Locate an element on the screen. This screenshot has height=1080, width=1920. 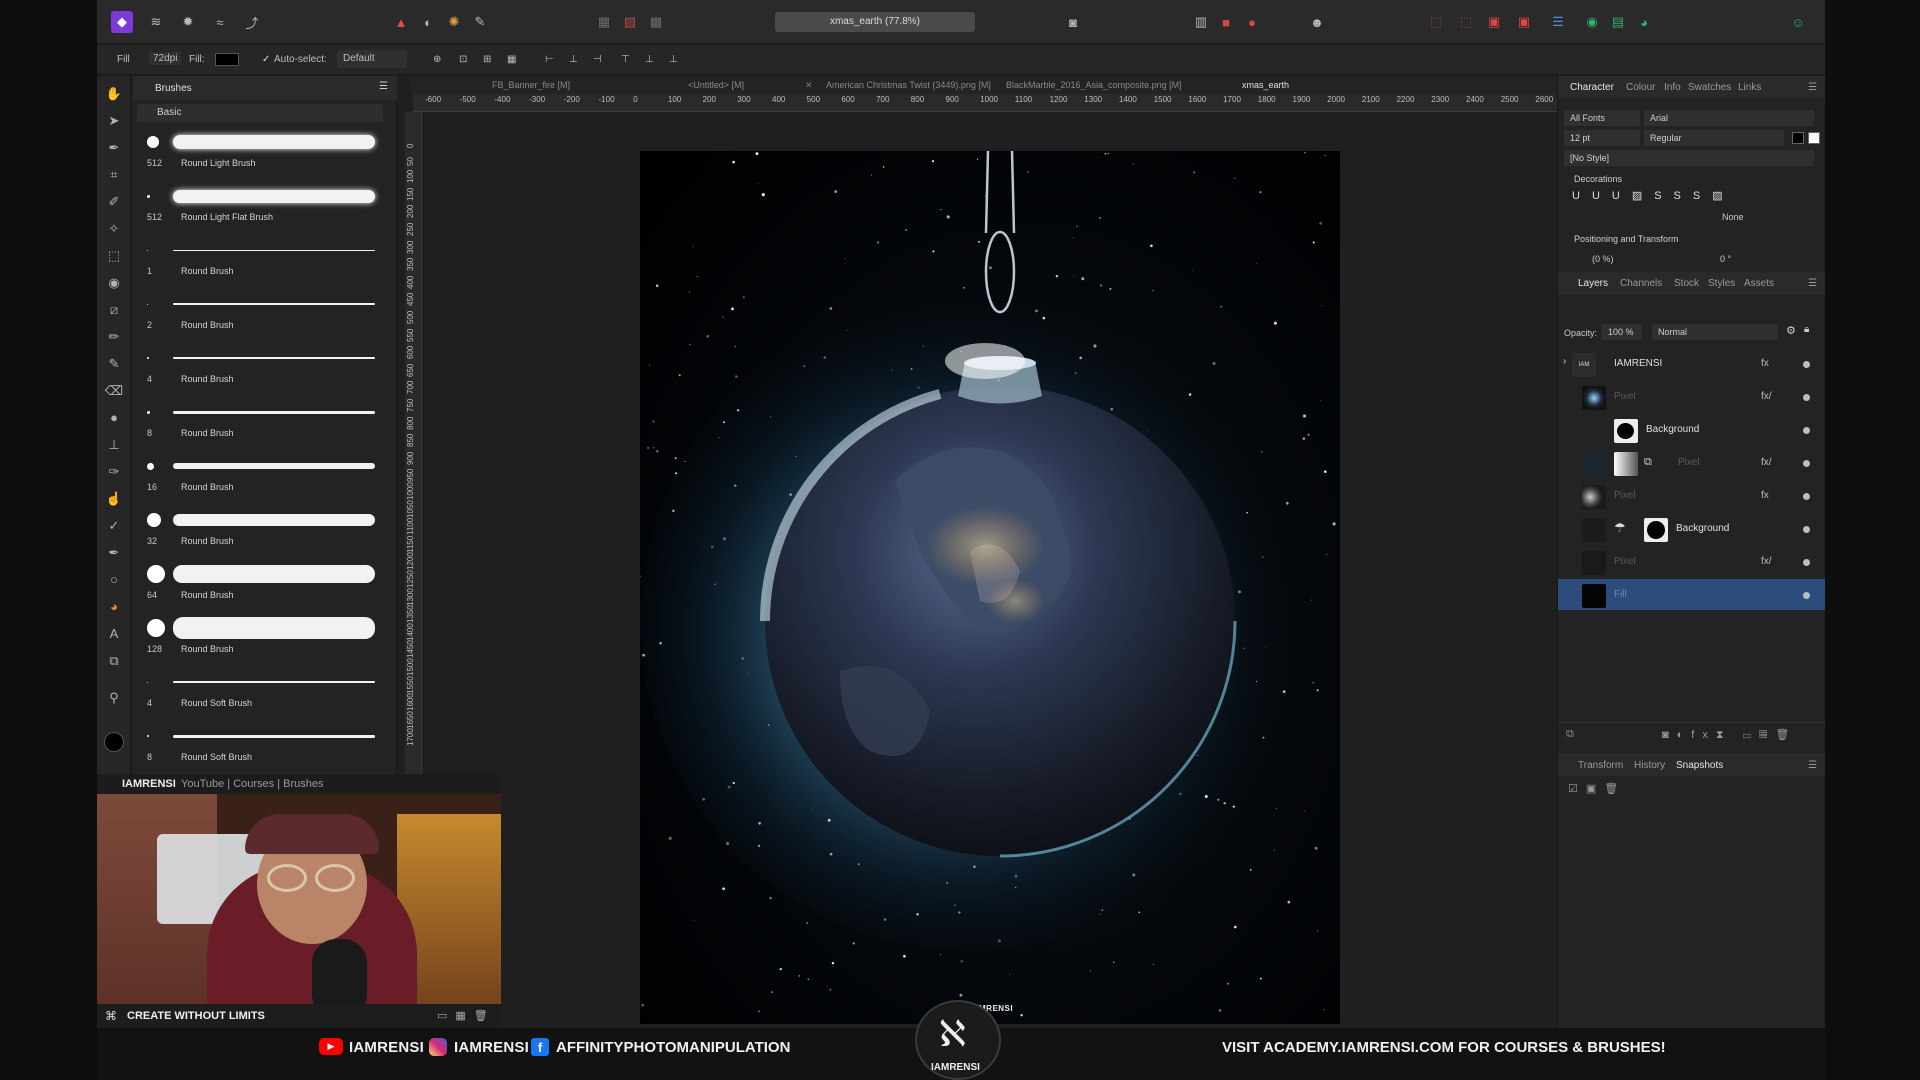
liquify-persona-icon: ≋ is located at coordinates (156, 22).